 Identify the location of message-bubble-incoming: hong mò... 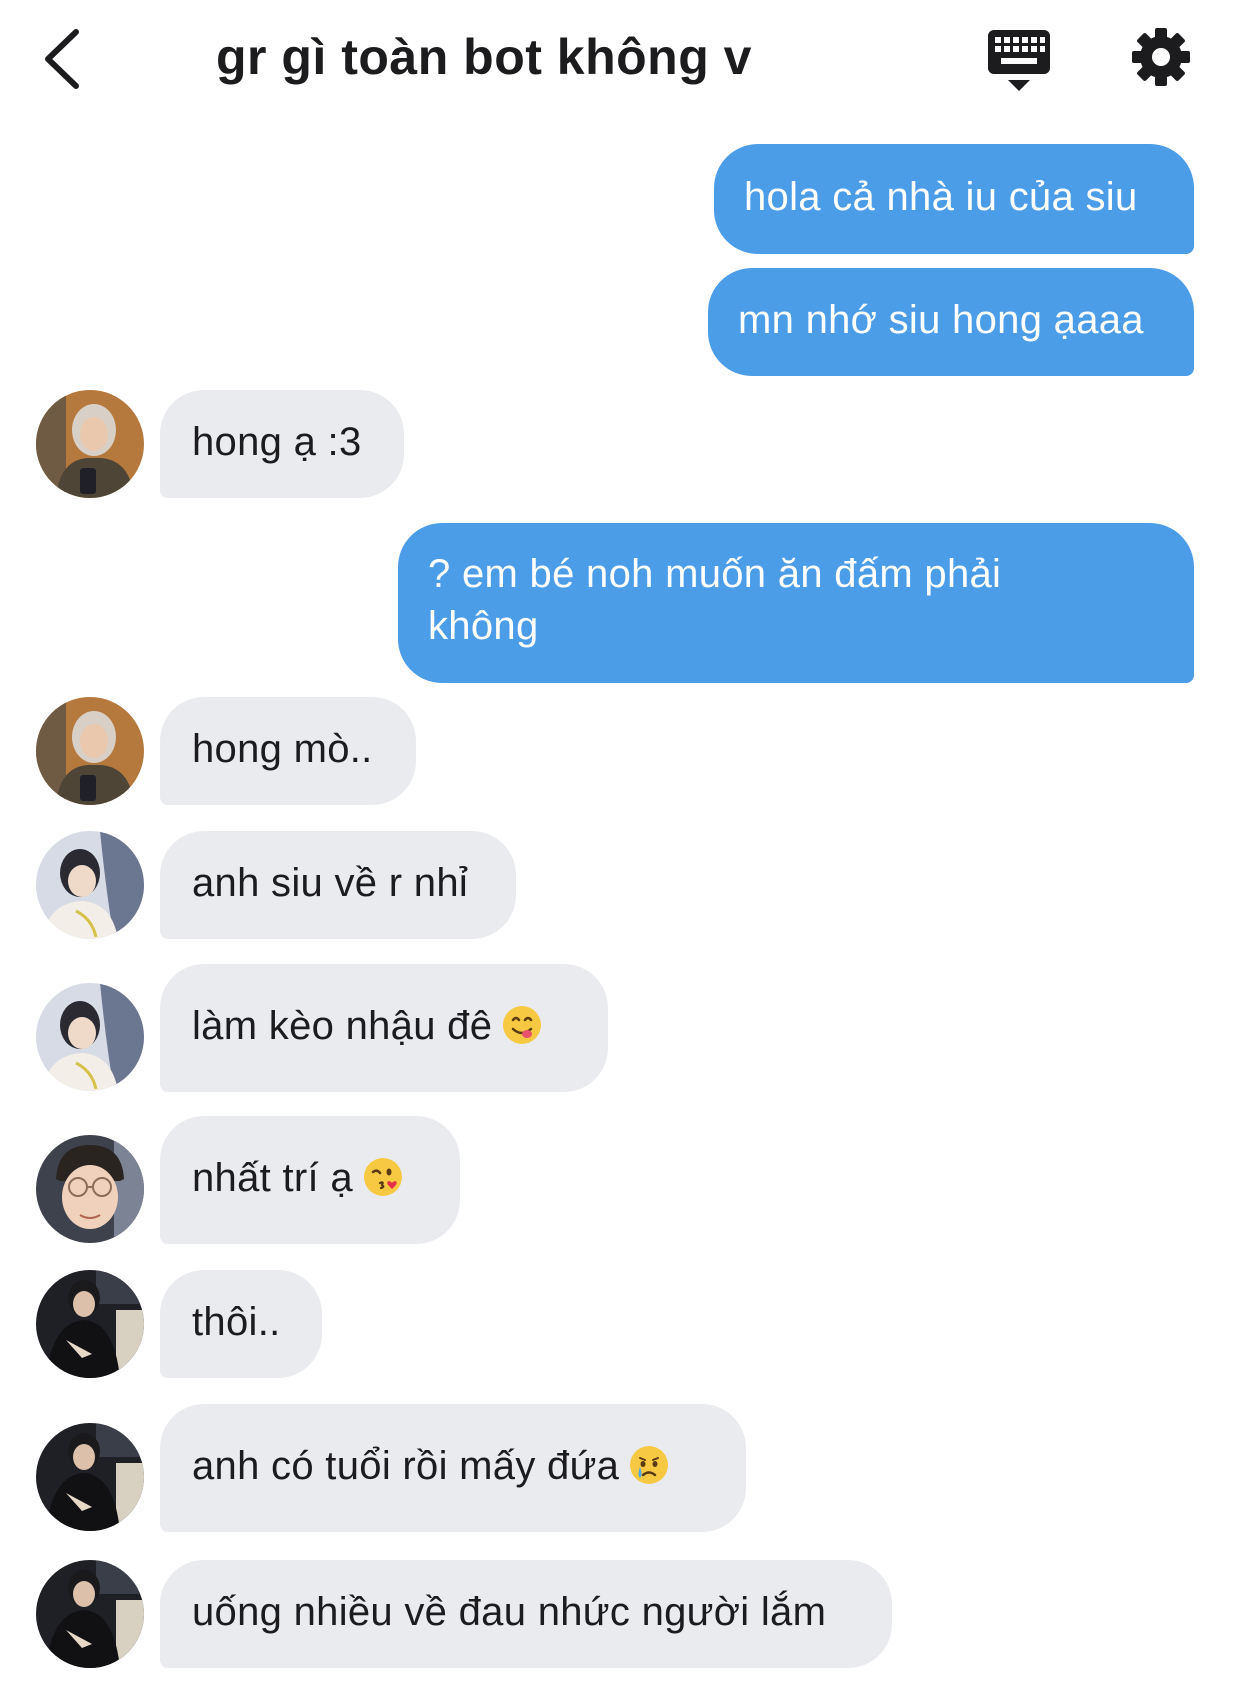
(288, 751).